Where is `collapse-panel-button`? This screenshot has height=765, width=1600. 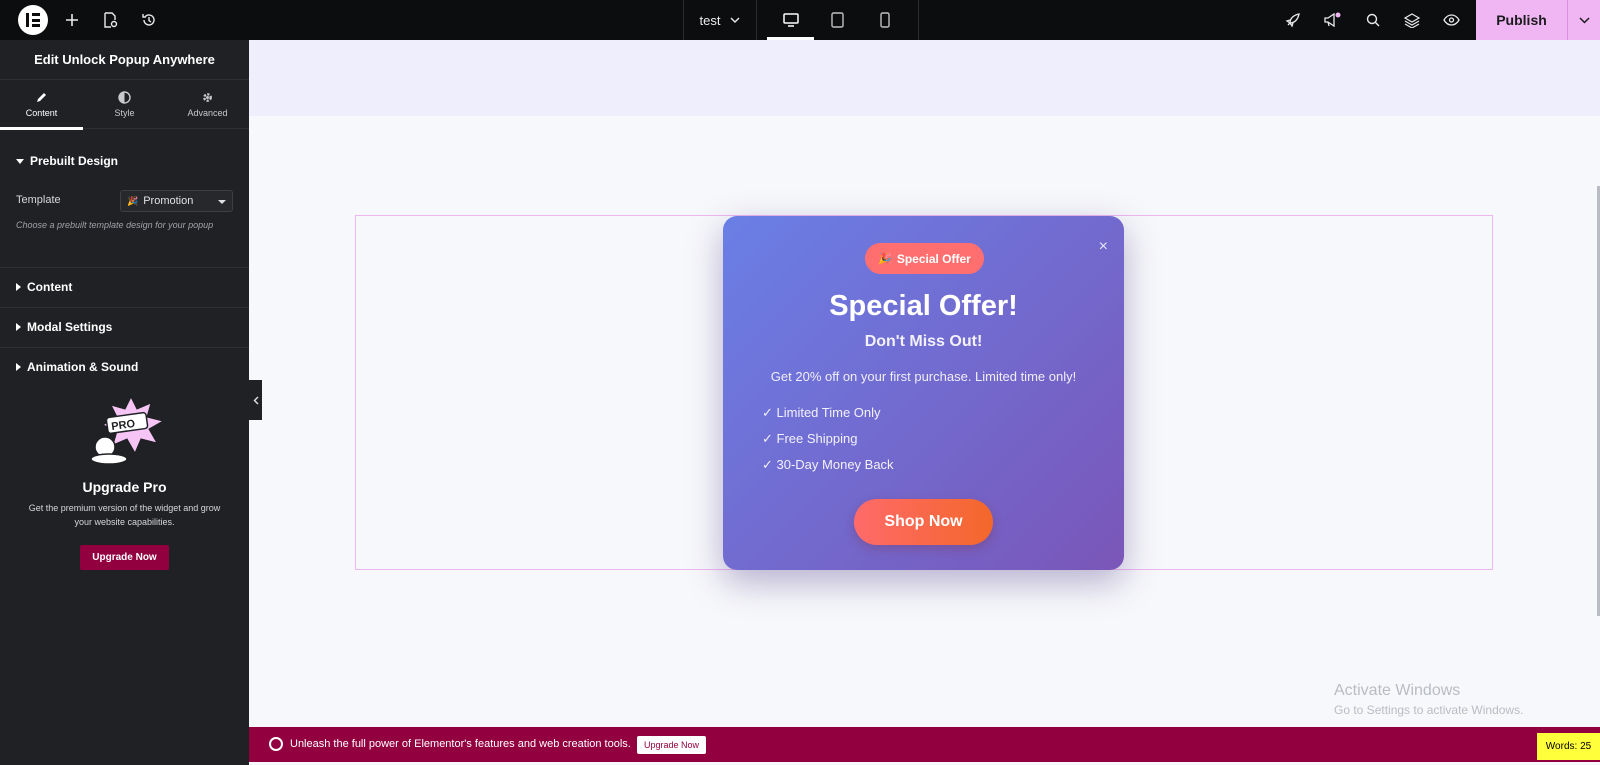
collapse-panel-button is located at coordinates (255, 400).